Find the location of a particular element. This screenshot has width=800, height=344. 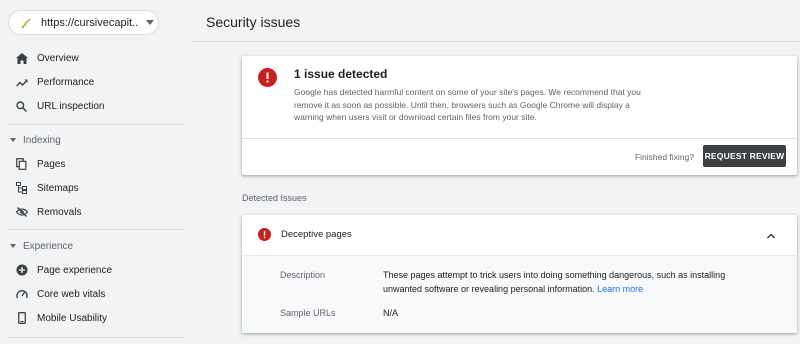

sidebar-item-label: Overview is located at coordinates (58, 58).